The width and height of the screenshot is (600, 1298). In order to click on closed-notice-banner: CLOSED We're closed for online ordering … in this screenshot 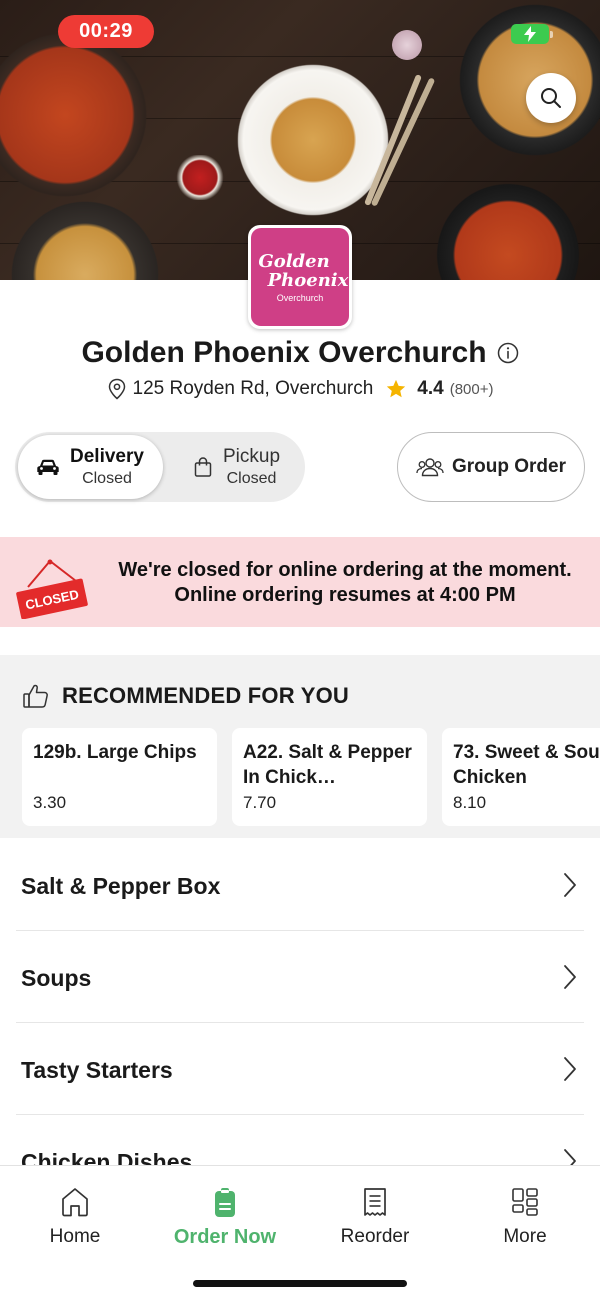, I will do `click(300, 582)`.